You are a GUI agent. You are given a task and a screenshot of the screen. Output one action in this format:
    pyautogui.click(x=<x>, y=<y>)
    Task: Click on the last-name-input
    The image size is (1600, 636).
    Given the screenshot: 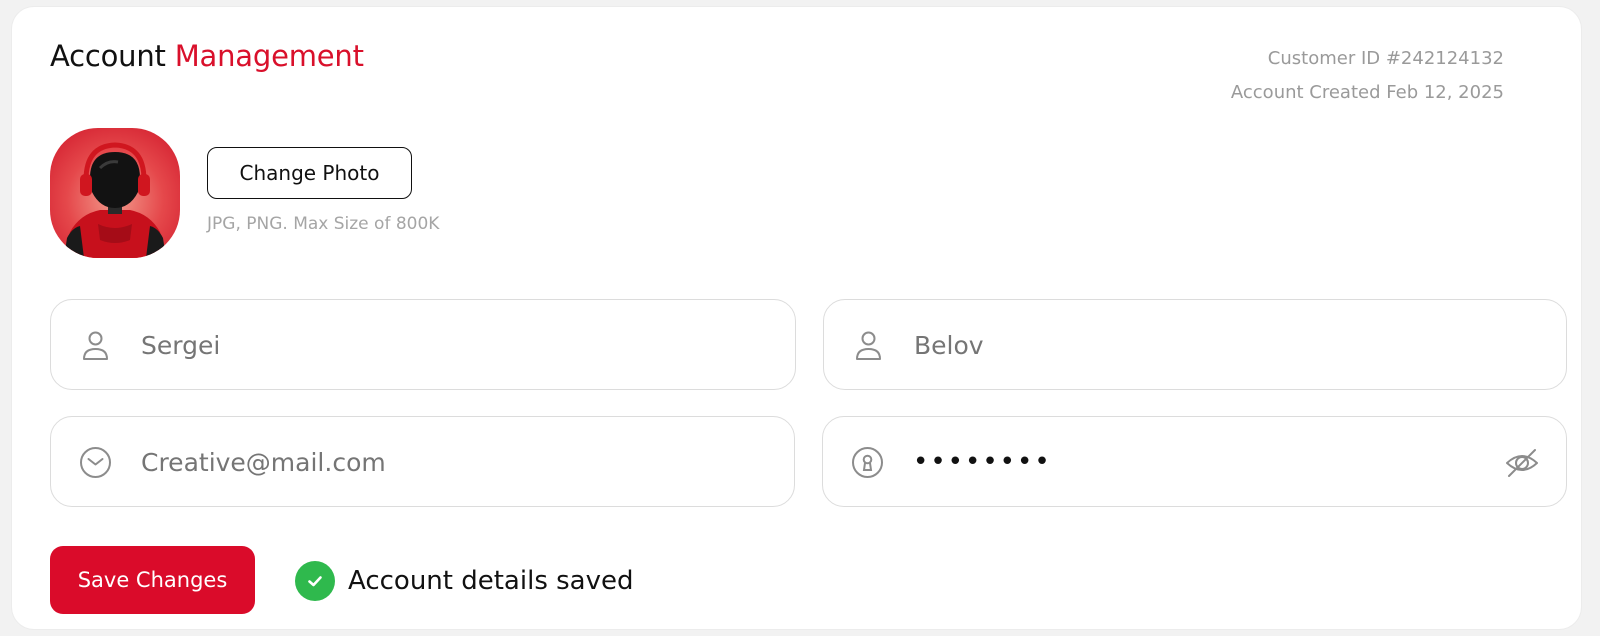 What is the action you would take?
    pyautogui.click(x=1195, y=345)
    